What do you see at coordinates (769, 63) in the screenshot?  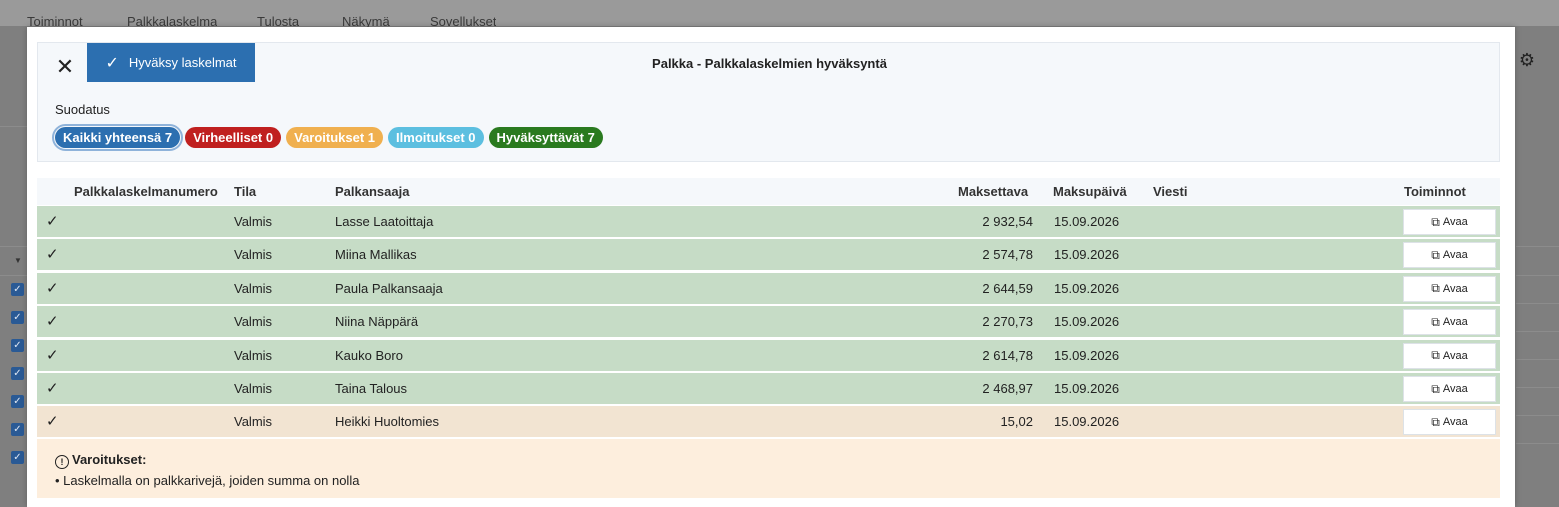 I see `dialog-title: Palkka - Palkkalaskelmien hyväksyntä` at bounding box center [769, 63].